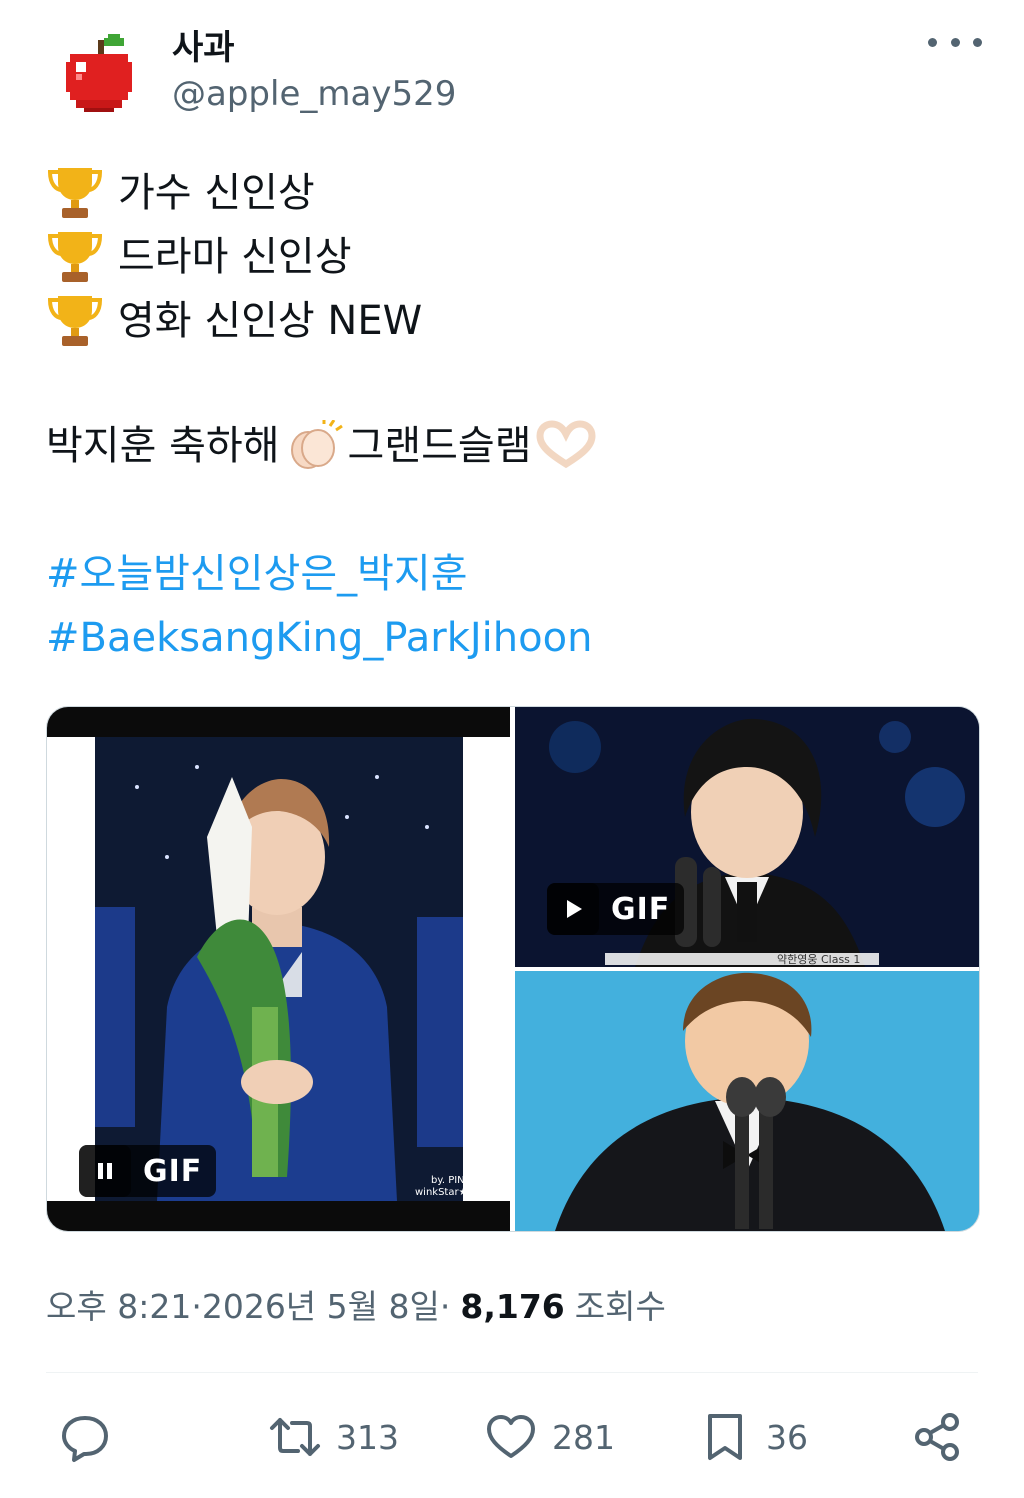 This screenshot has height=1498, width=1024. What do you see at coordinates (566, 444) in the screenshot?
I see `heart-hands-icon` at bounding box center [566, 444].